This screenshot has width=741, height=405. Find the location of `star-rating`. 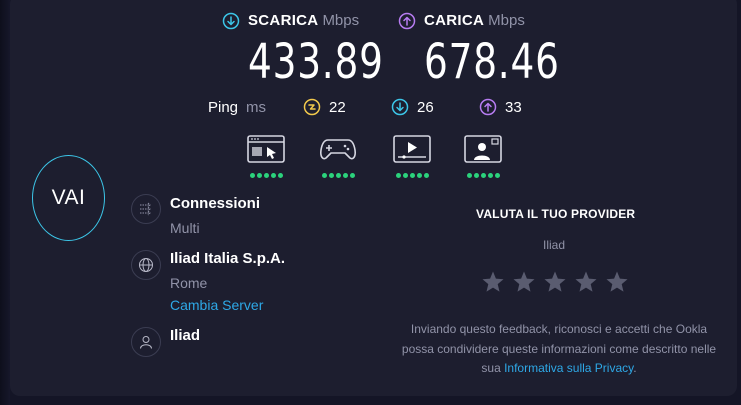

star-rating is located at coordinates (555, 282).